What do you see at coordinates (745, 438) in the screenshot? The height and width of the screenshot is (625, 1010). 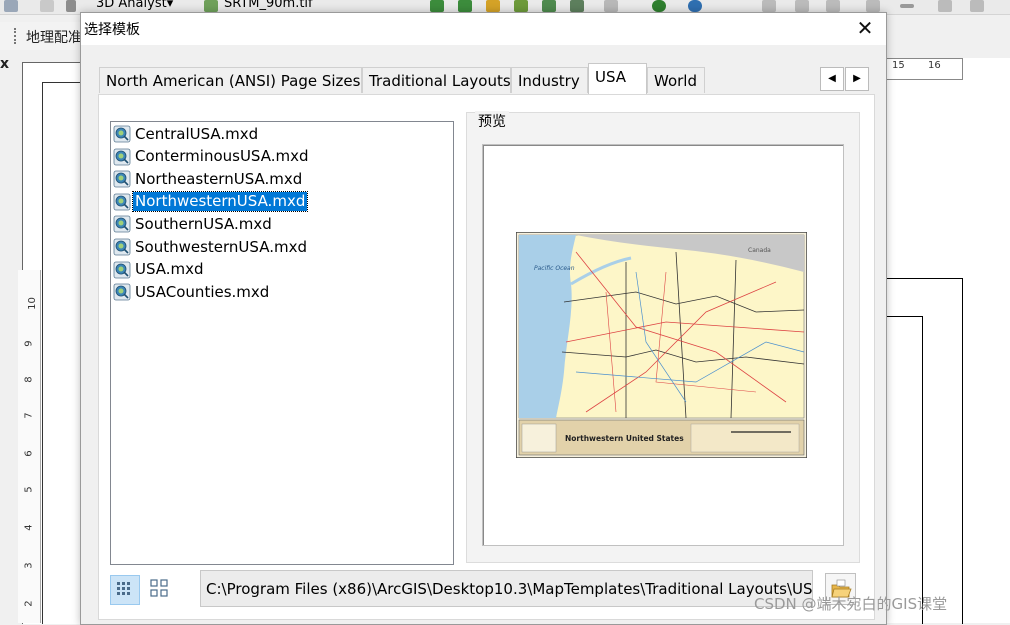 I see `map-scalebar` at bounding box center [745, 438].